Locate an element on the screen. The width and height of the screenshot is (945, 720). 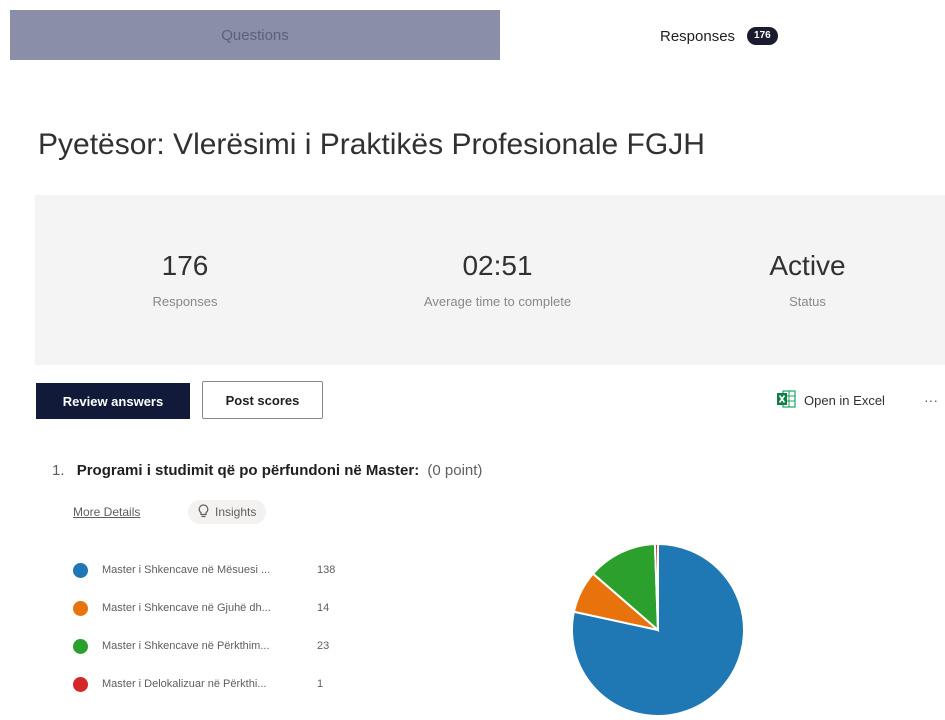
tab-responses: Responses 176 is located at coordinates (719, 36).